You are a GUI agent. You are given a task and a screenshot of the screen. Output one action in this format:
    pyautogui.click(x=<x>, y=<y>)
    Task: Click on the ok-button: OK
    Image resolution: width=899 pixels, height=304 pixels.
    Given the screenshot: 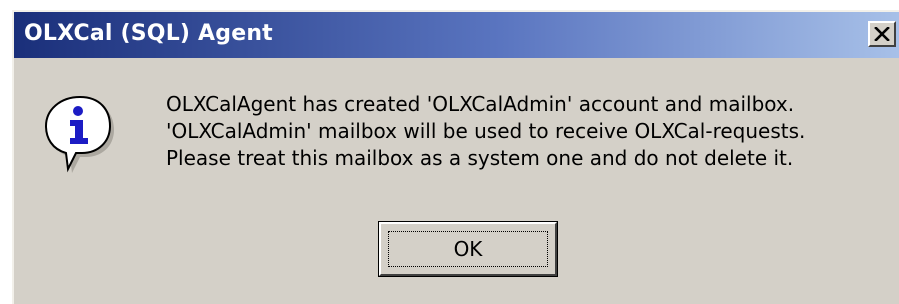 What is the action you would take?
    pyautogui.click(x=468, y=249)
    